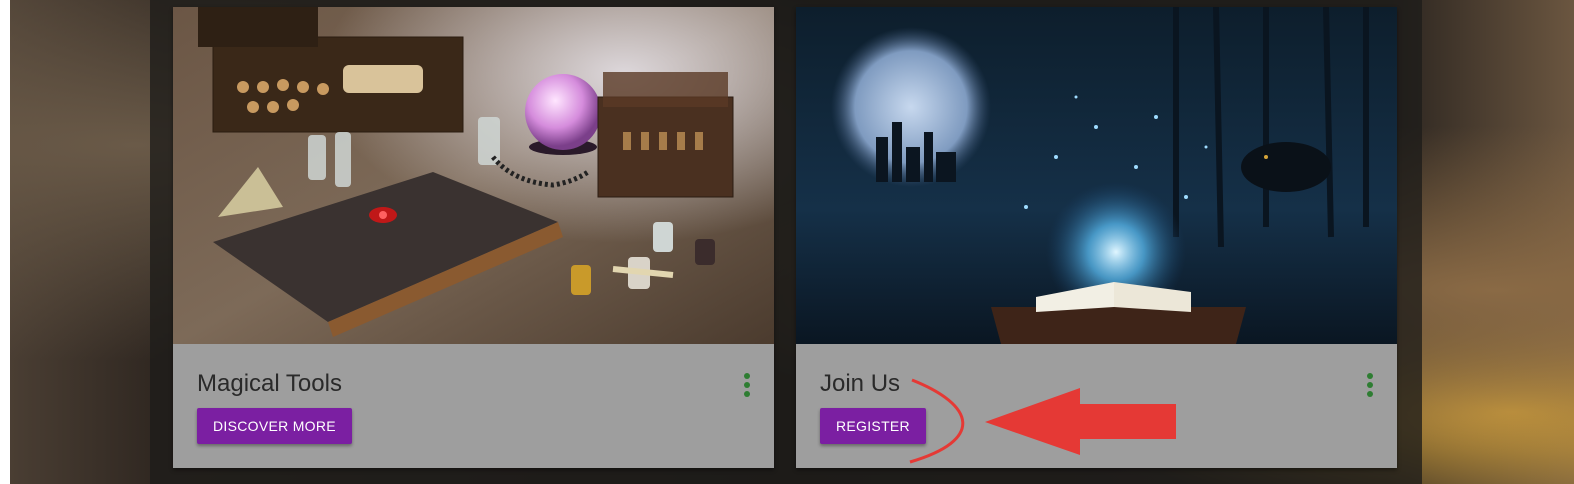  What do you see at coordinates (860, 383) in the screenshot?
I see `card-title: Join Us` at bounding box center [860, 383].